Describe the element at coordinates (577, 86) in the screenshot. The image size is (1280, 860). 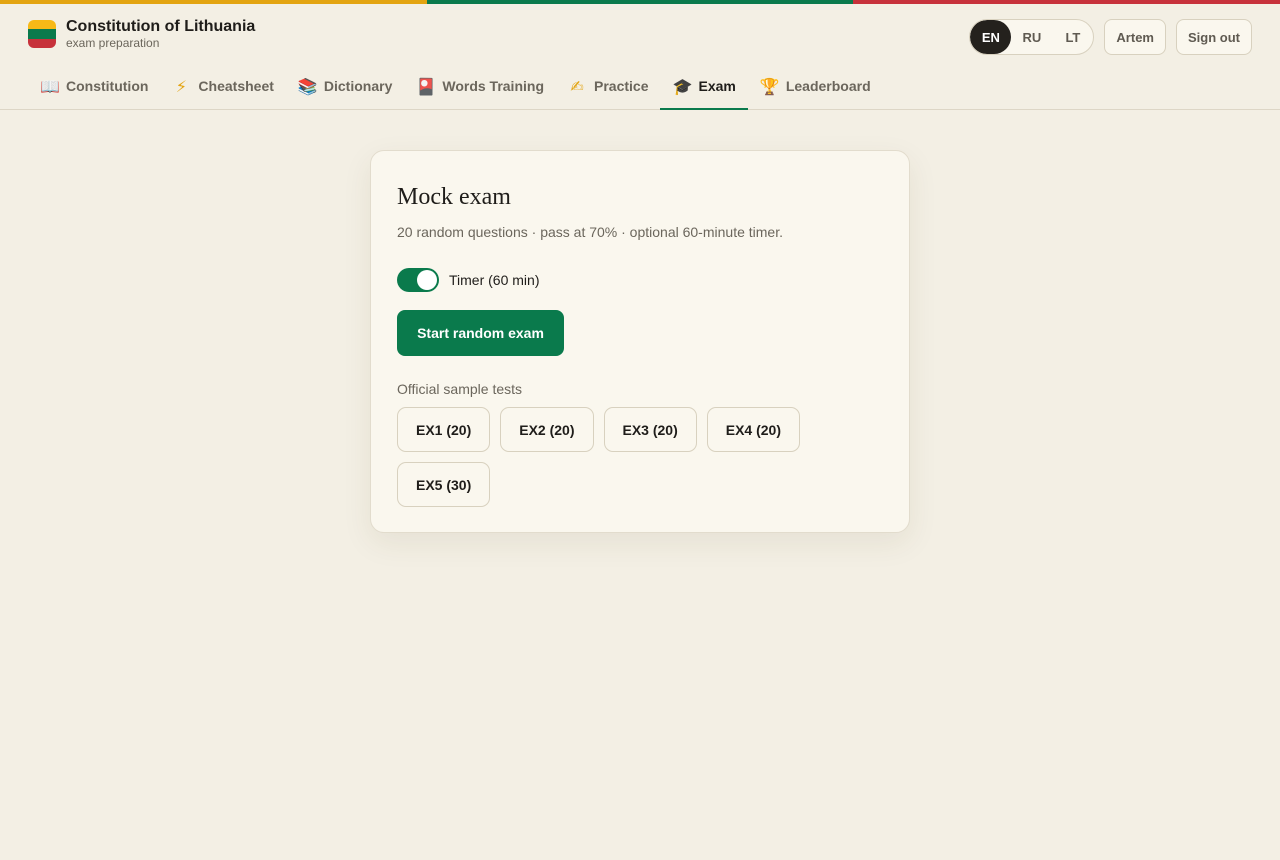
I see `writing-hand-icon: ✍` at that location.